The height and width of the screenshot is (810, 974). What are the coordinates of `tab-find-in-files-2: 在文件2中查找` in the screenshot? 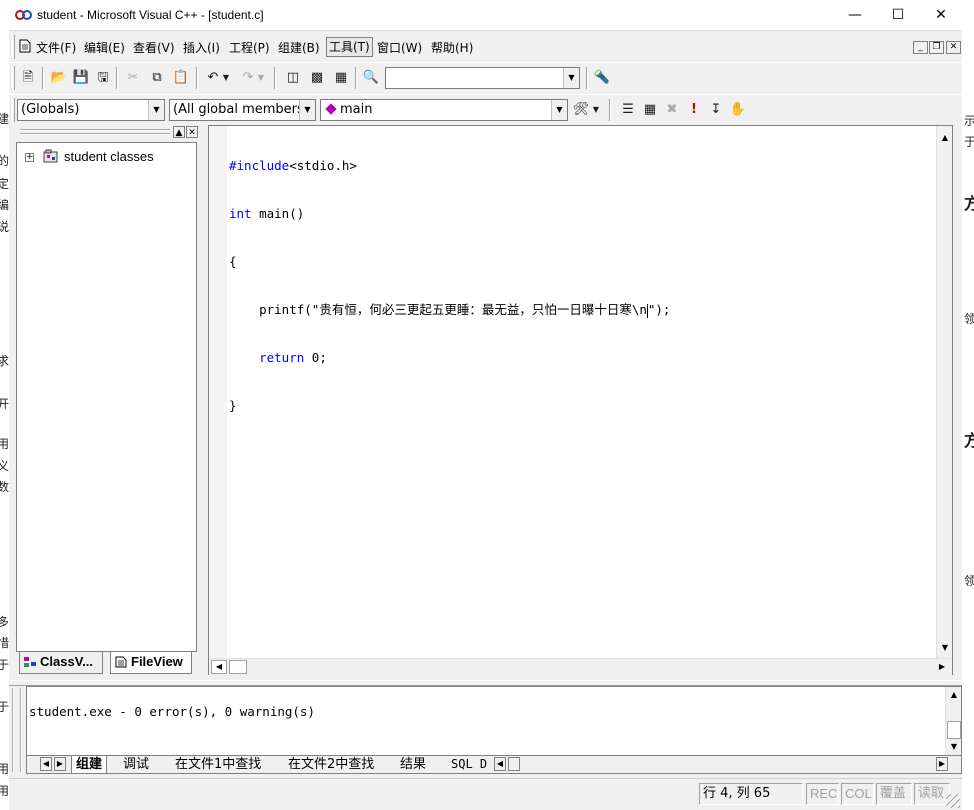 It's located at (331, 764).